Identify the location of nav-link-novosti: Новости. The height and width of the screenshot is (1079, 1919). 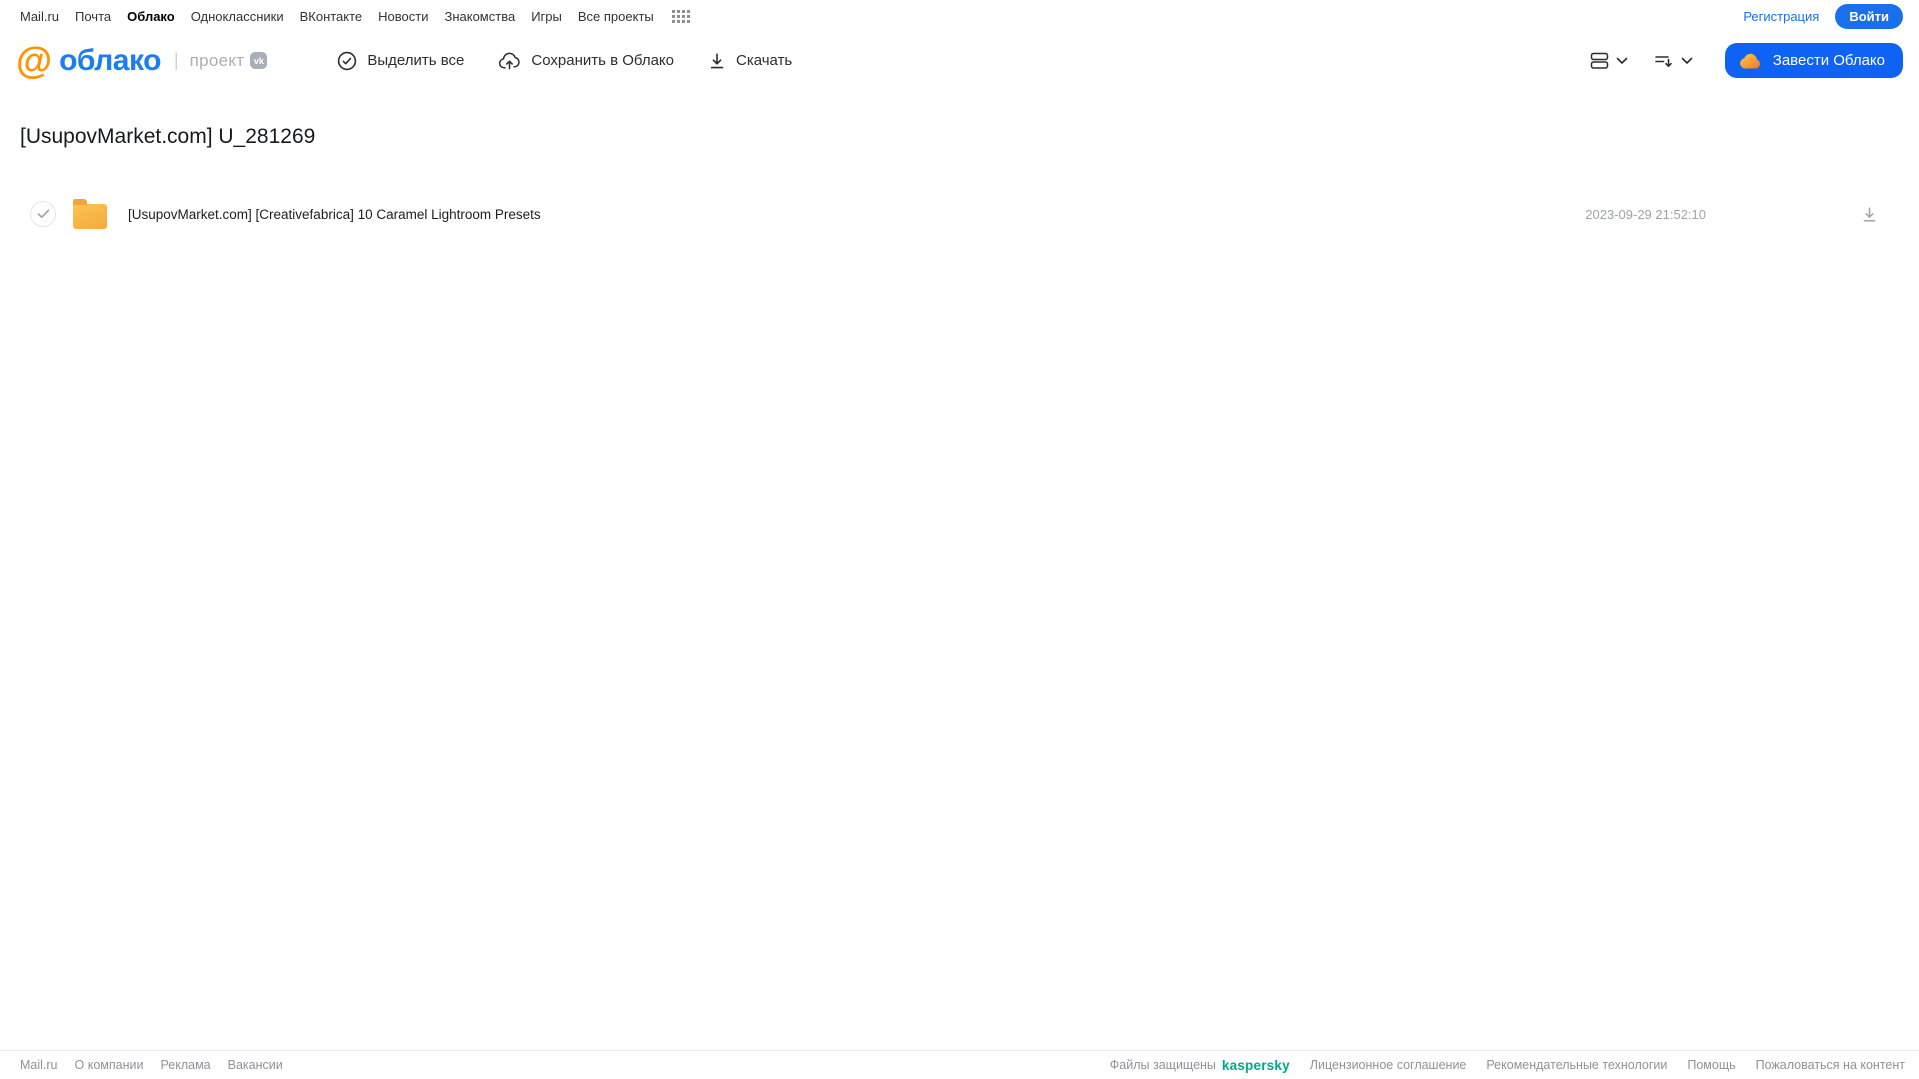
(403, 16).